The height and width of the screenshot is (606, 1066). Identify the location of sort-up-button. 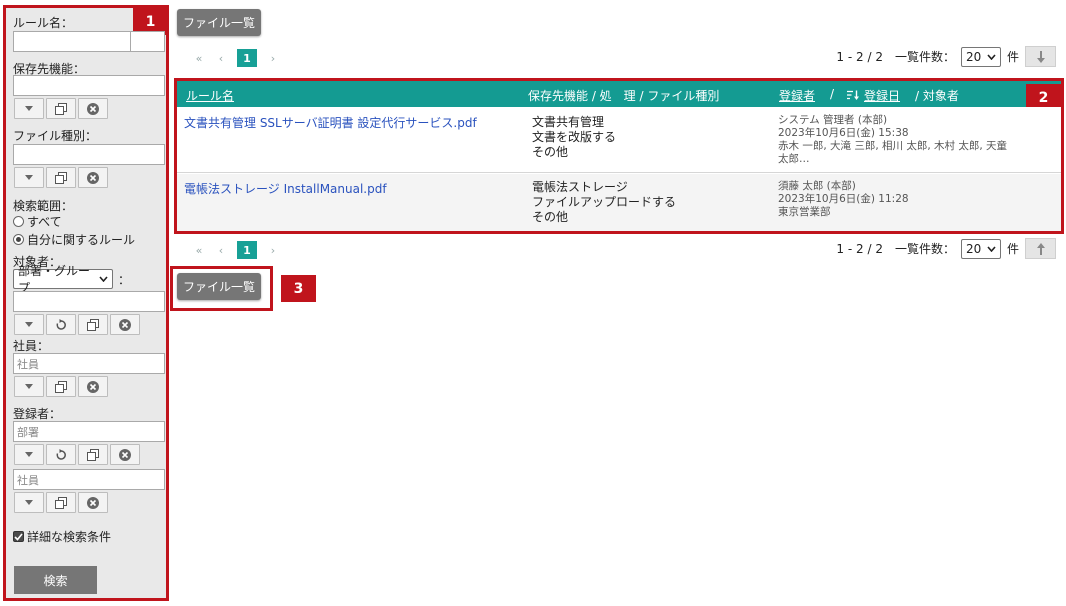
(1040, 248).